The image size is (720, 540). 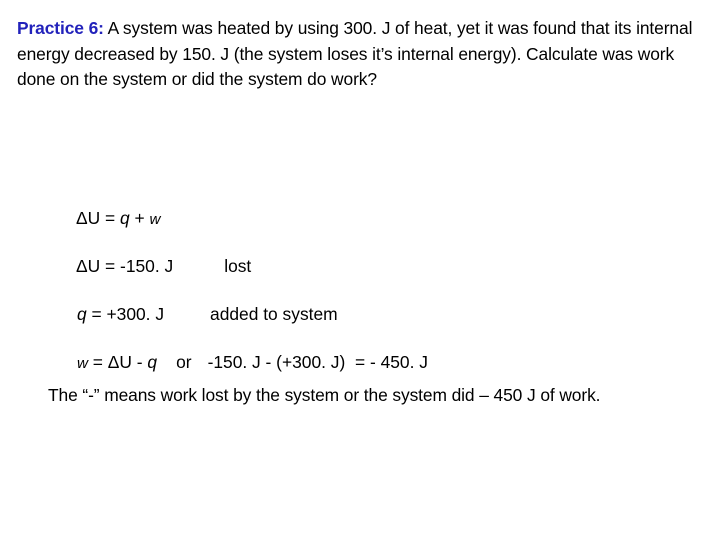 I want to click on delta-u-note: lost, so click(x=238, y=266).